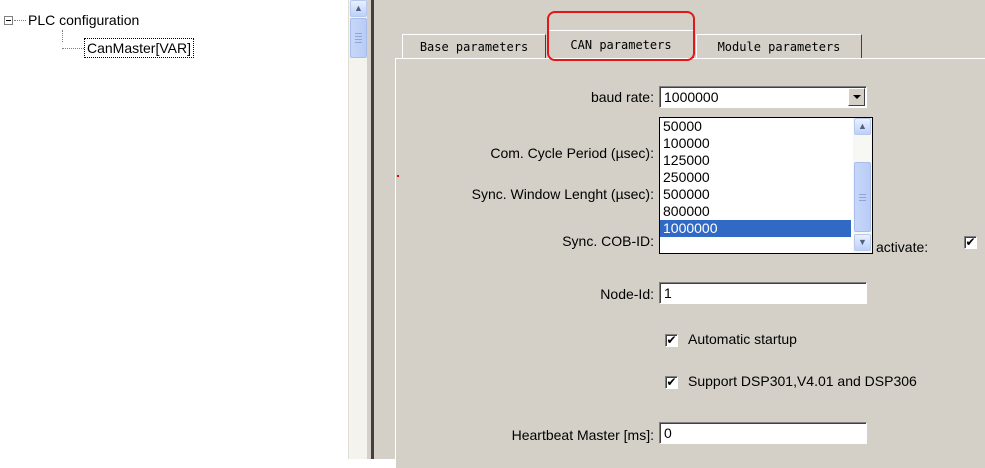 The height and width of the screenshot is (468, 985). Describe the element at coordinates (671, 382) in the screenshot. I see `dsp-support-checkbox: ✔` at that location.